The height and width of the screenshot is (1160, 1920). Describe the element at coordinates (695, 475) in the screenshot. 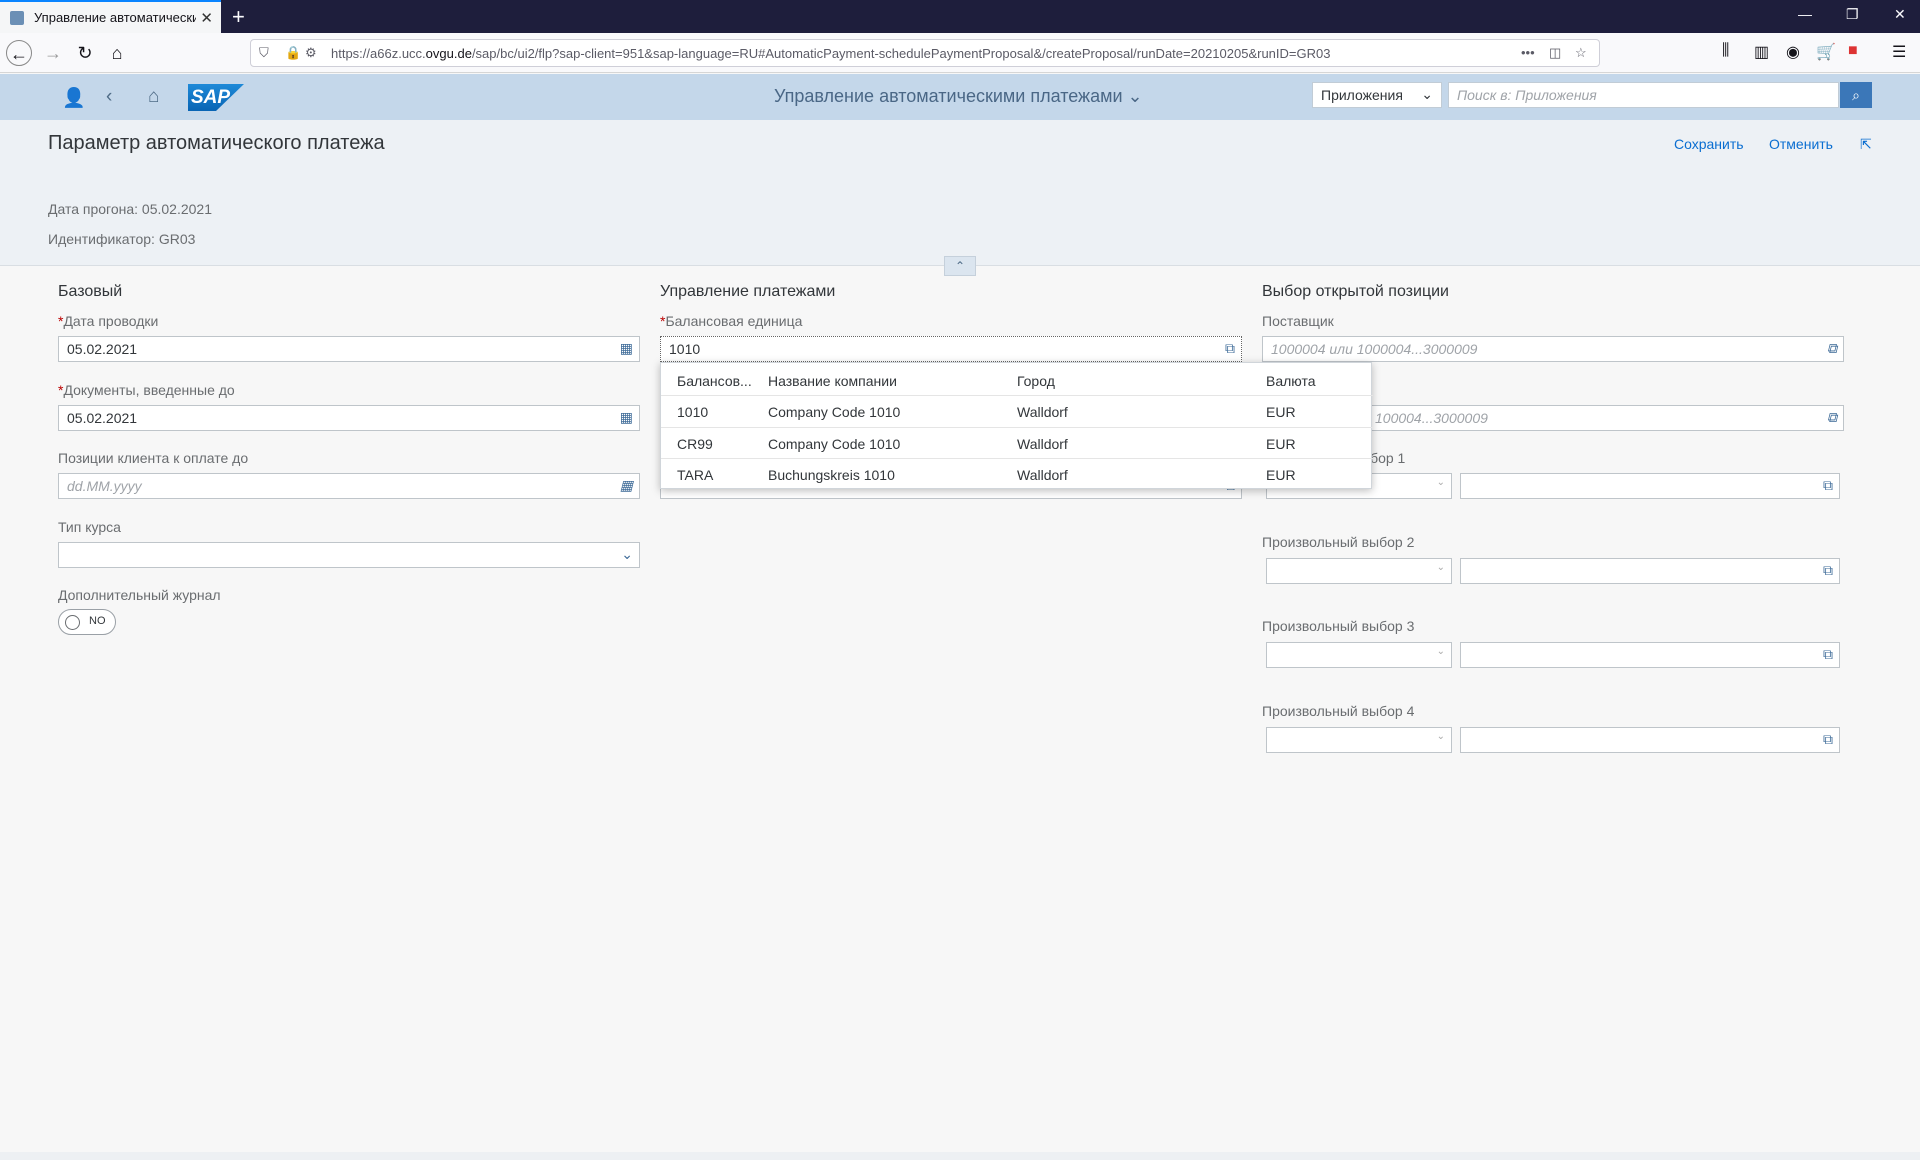

I see `cell-code: TARA` at that location.